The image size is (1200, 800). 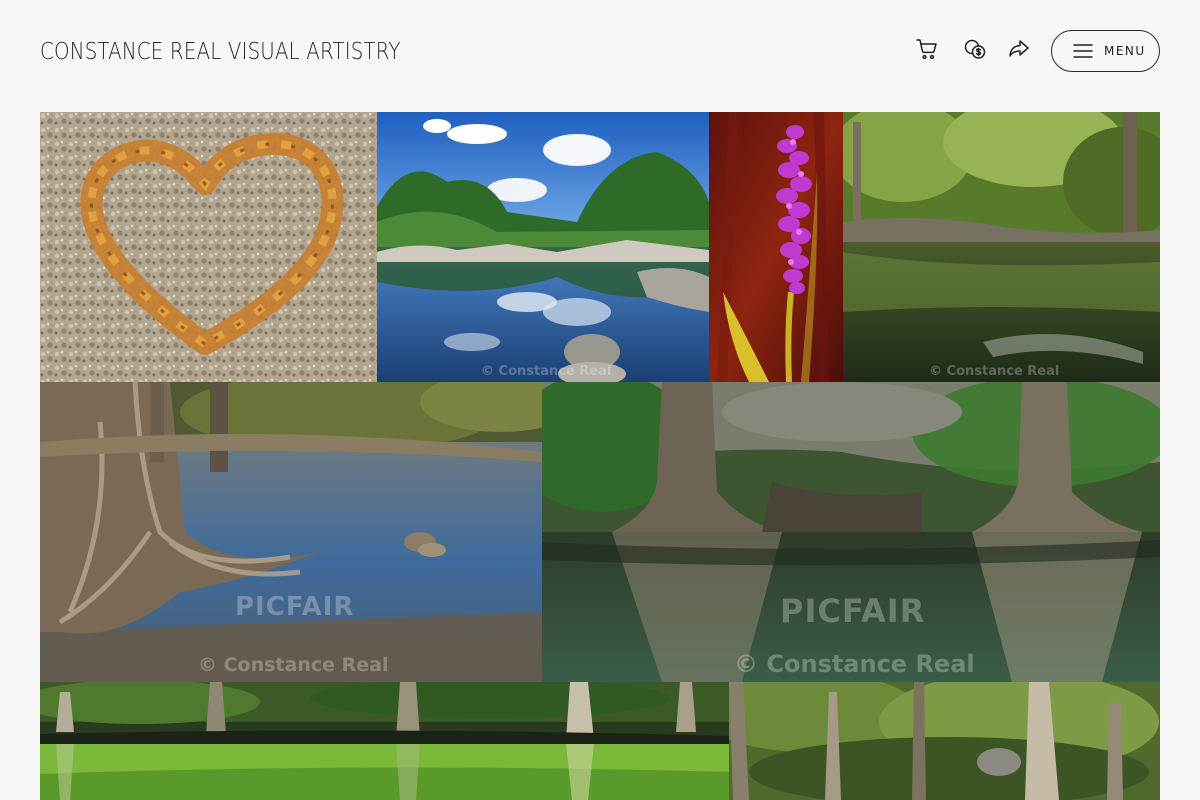 I want to click on hamburger-icon, so click(x=1083, y=51).